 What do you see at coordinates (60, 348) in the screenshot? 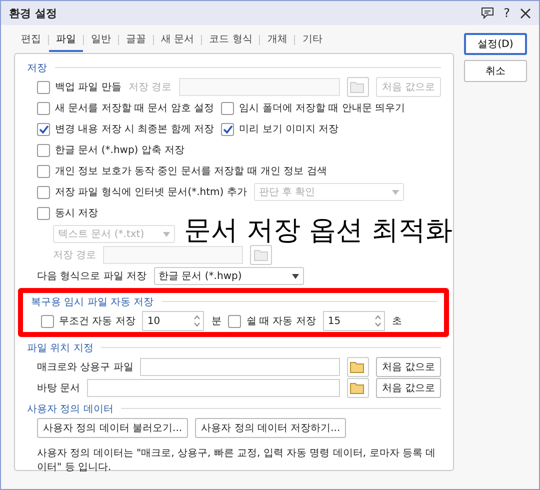
I see `section-title: 파일 위치 지정` at bounding box center [60, 348].